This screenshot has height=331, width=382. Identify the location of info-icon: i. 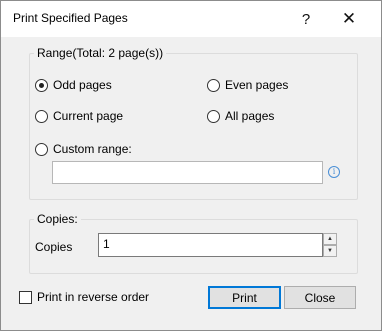
(334, 172).